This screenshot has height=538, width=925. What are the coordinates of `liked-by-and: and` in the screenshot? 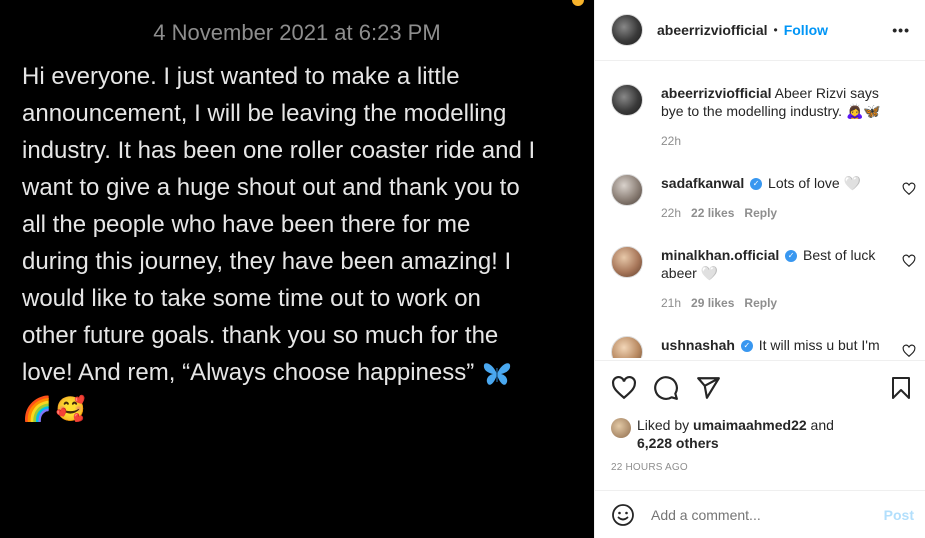 It's located at (822, 425).